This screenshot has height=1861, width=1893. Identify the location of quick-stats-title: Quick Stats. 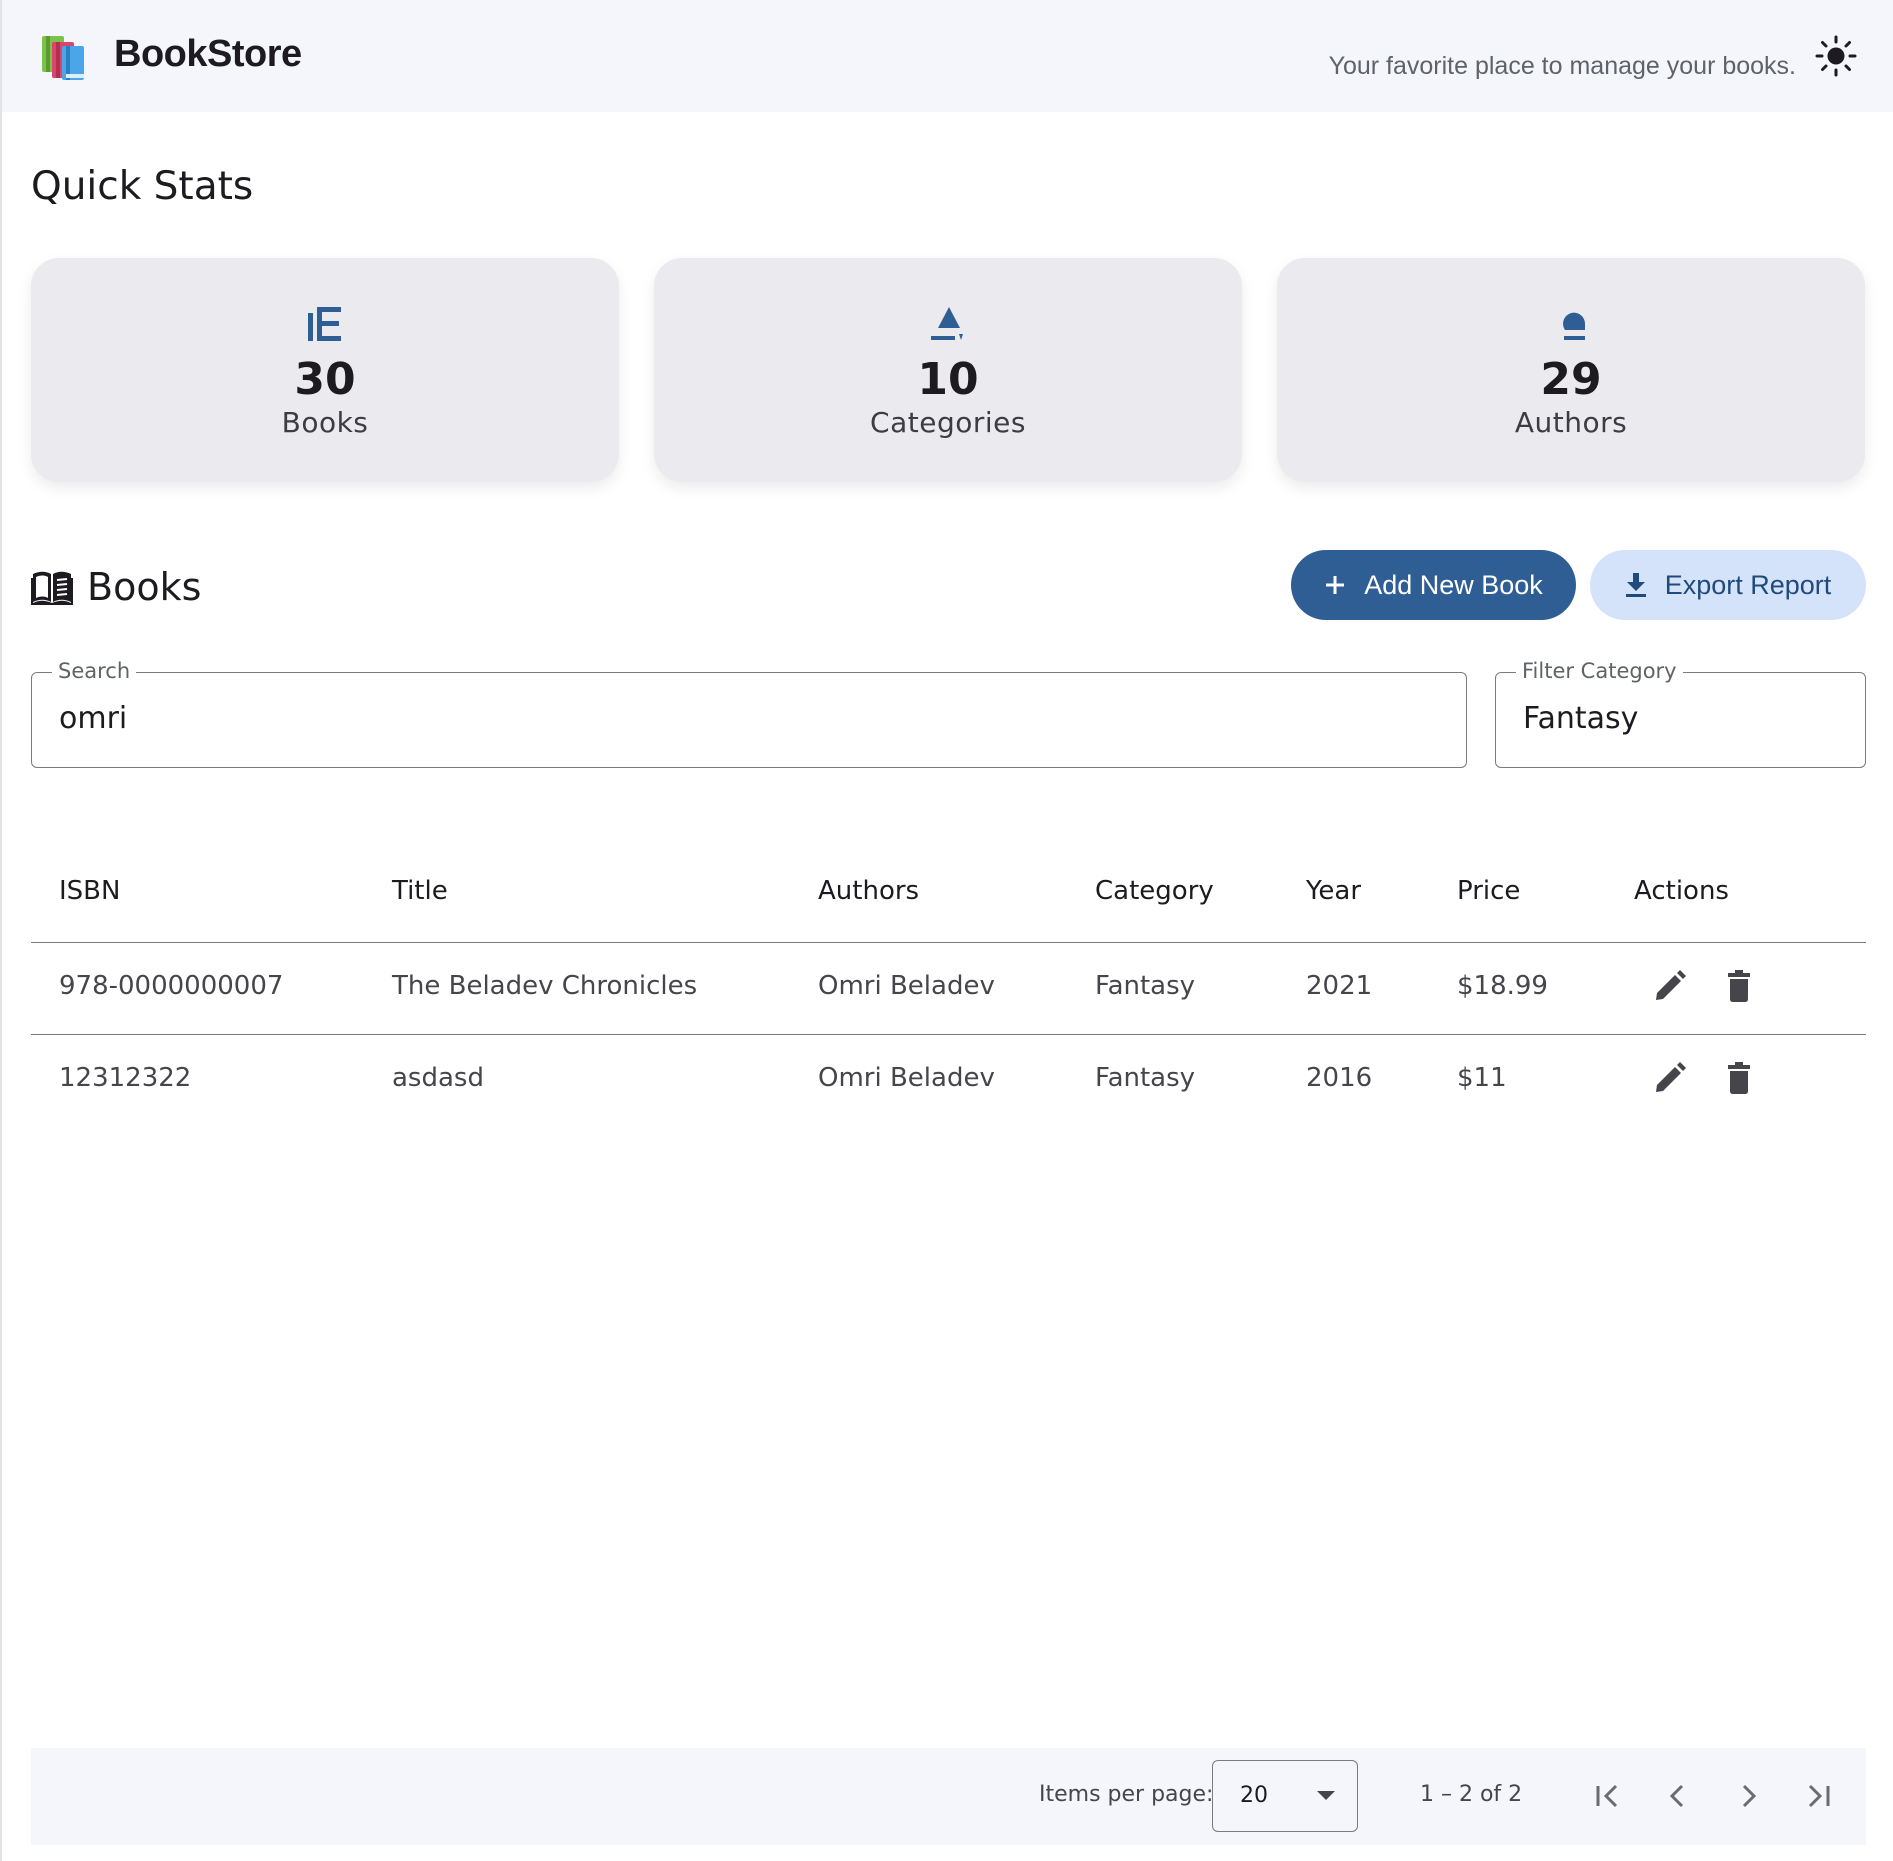
(142, 186).